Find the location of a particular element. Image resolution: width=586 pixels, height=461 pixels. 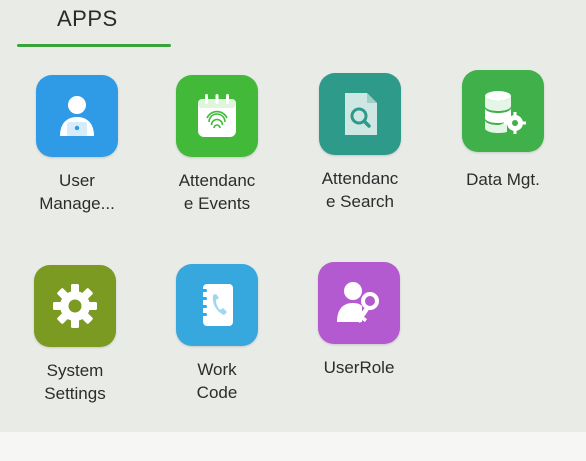

app-user-role: UserRole is located at coordinates (359, 342).